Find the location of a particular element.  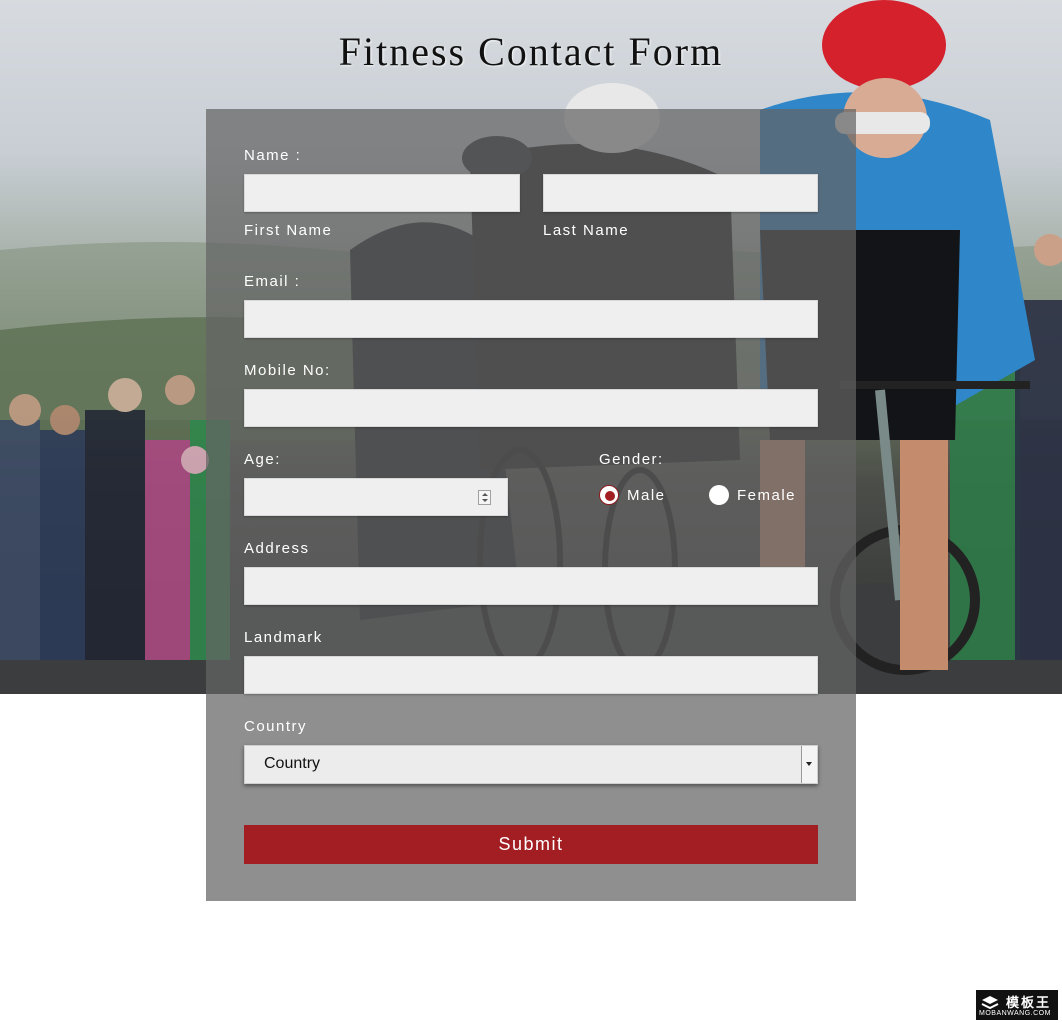

submit-button: Submit is located at coordinates (531, 844).